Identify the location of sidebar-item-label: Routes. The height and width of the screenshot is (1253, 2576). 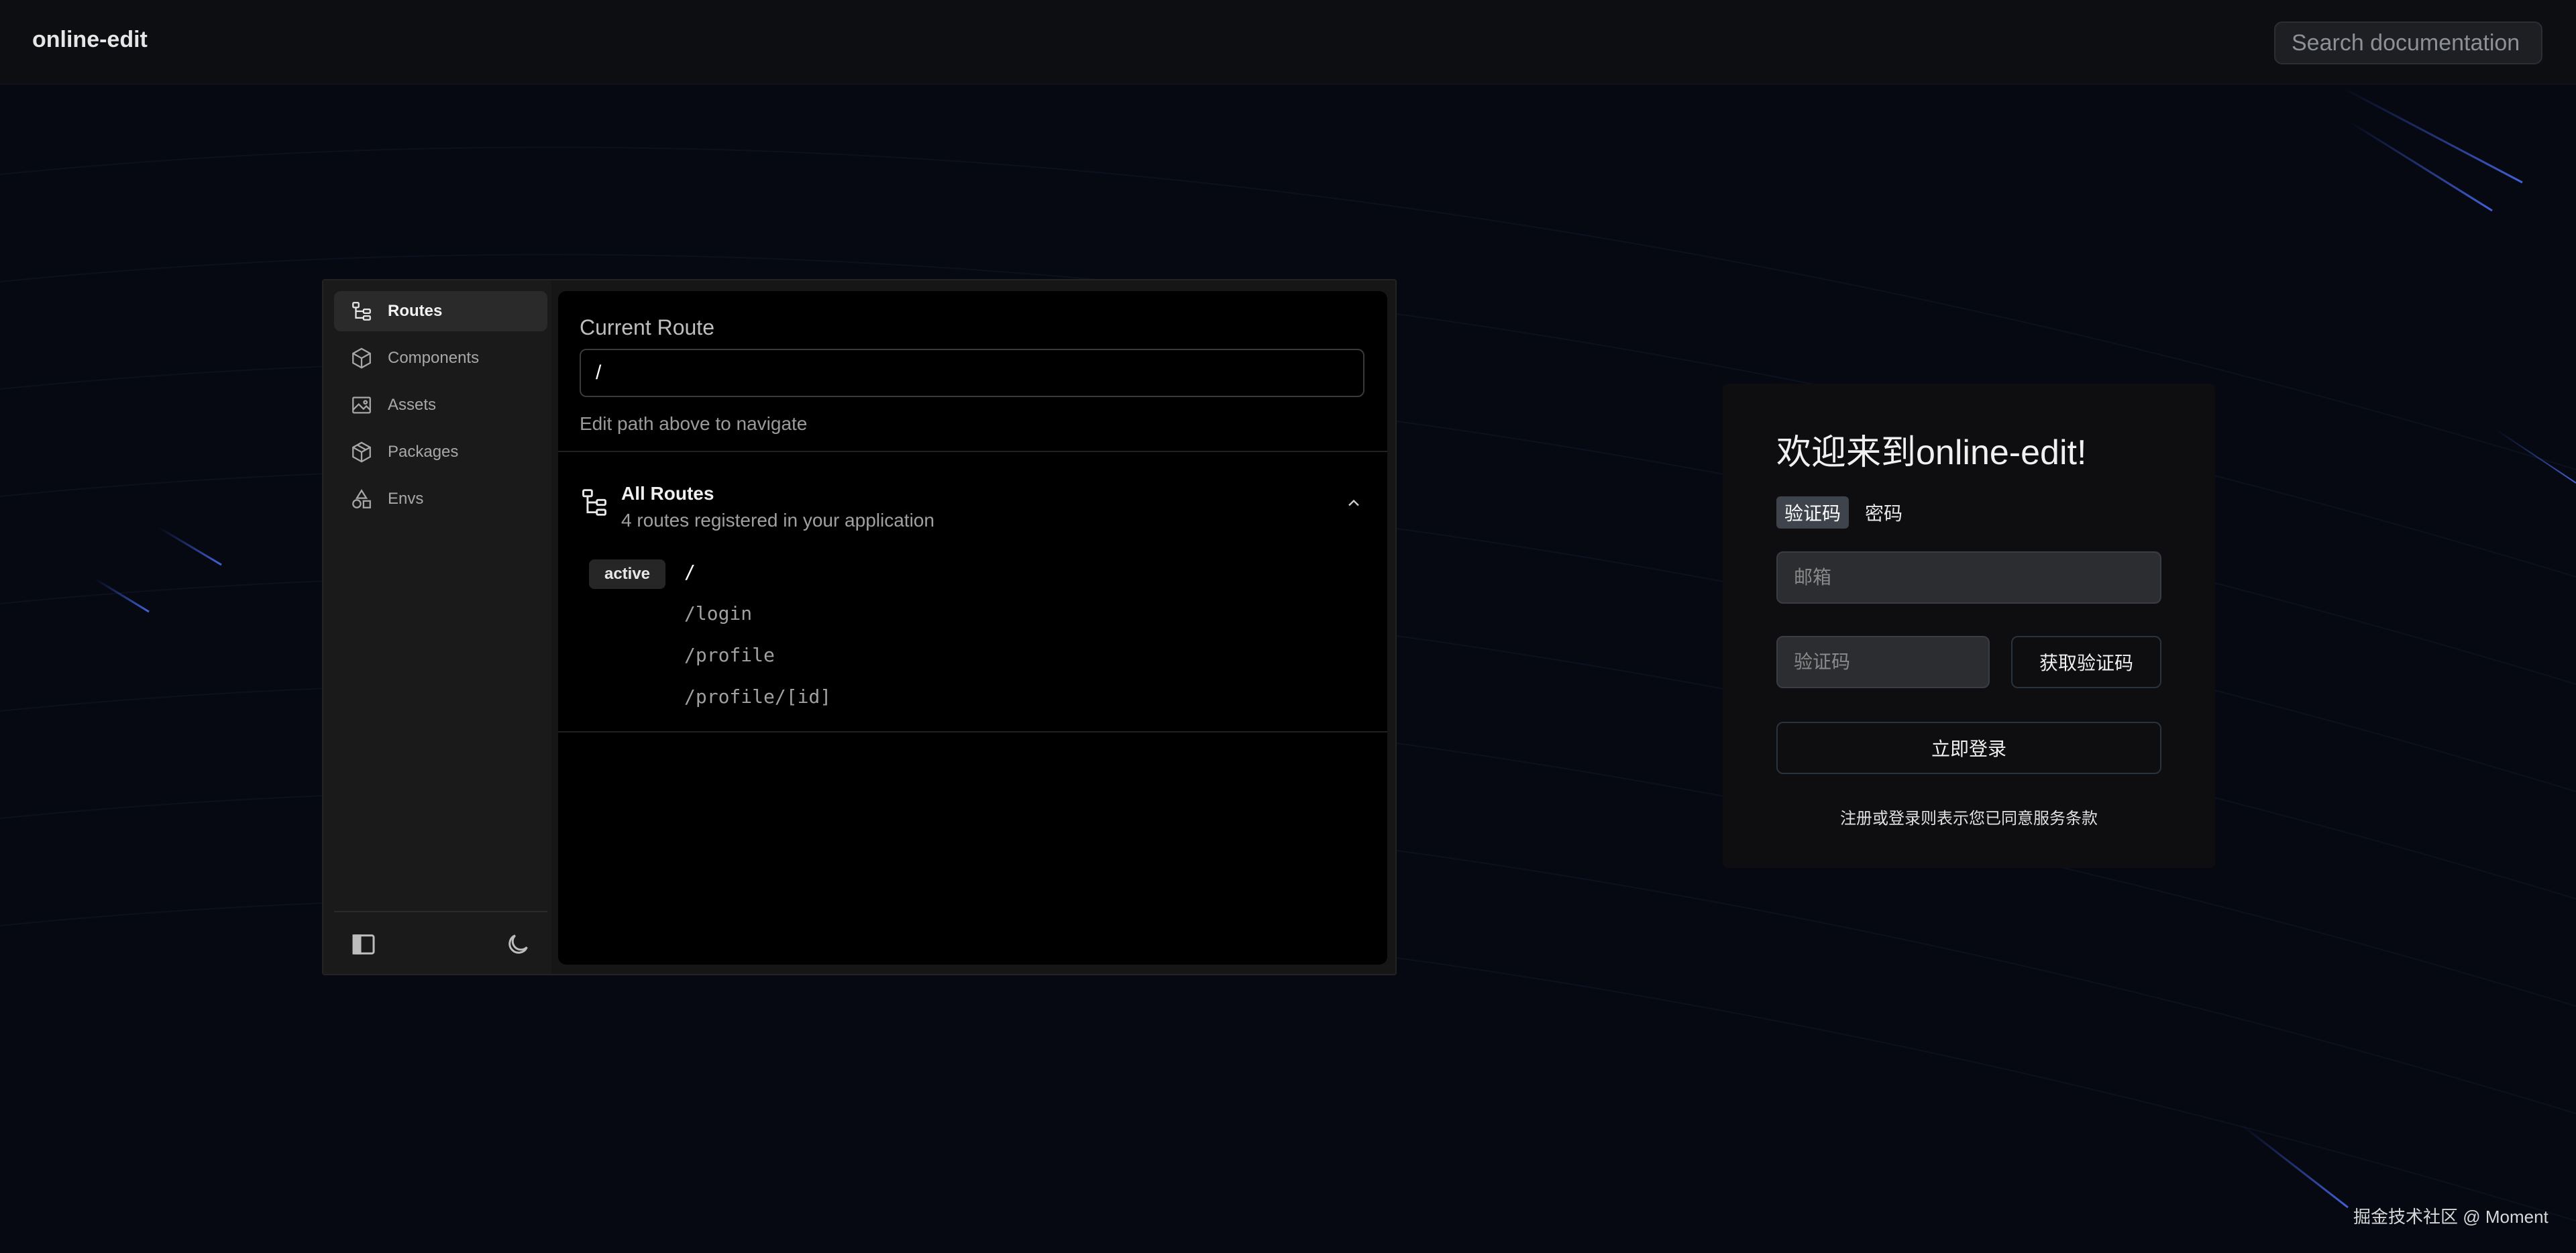
(415, 311).